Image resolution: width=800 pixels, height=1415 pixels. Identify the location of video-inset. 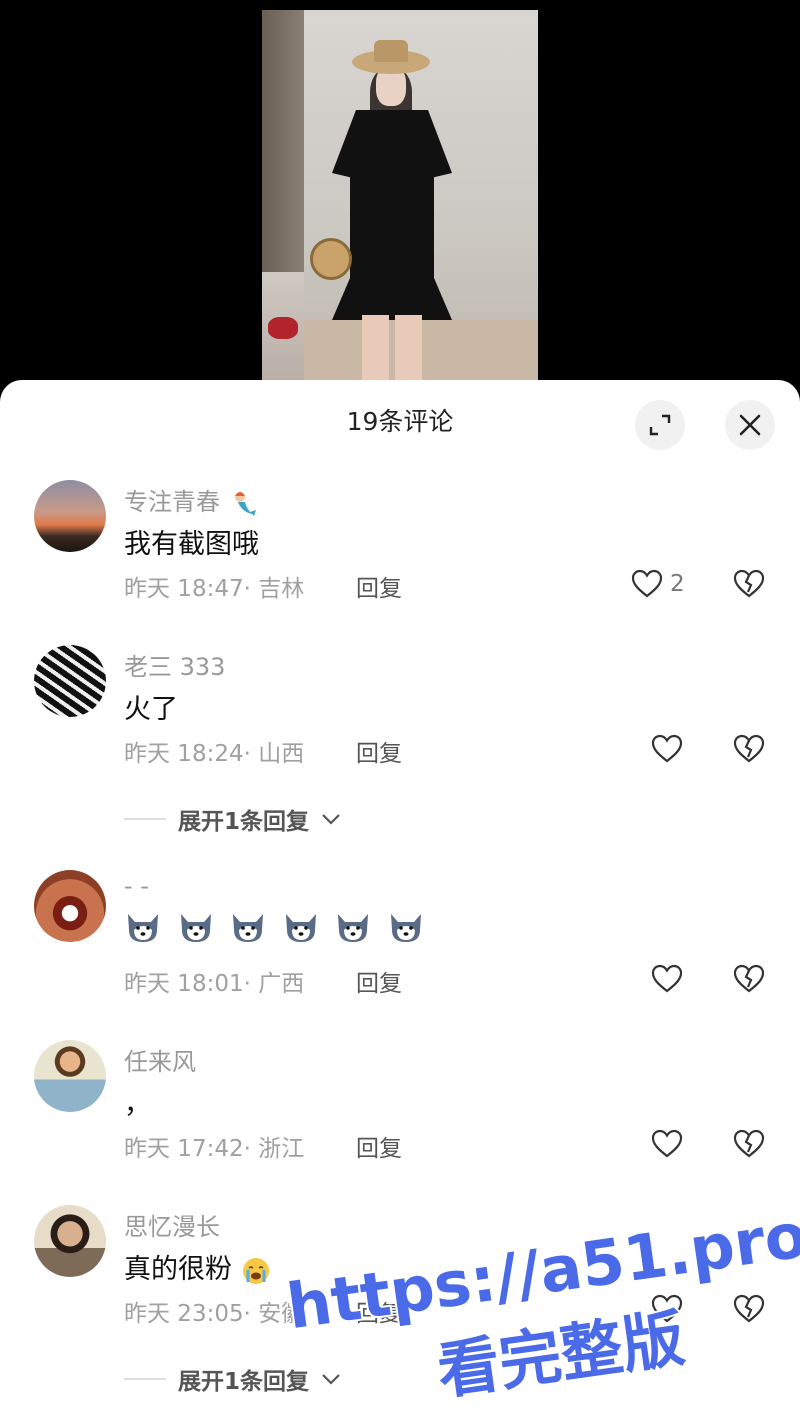
(283, 327).